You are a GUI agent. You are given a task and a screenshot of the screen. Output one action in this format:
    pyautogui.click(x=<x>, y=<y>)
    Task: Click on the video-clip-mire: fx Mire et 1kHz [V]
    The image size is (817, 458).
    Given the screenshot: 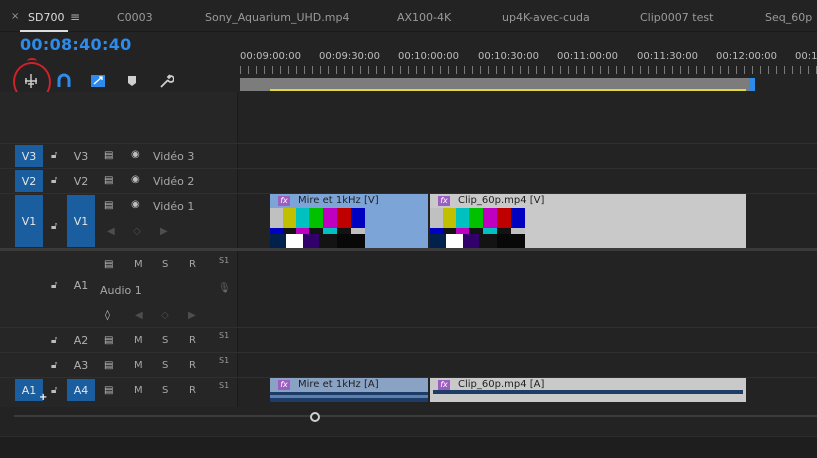 What is the action you would take?
    pyautogui.click(x=349, y=221)
    